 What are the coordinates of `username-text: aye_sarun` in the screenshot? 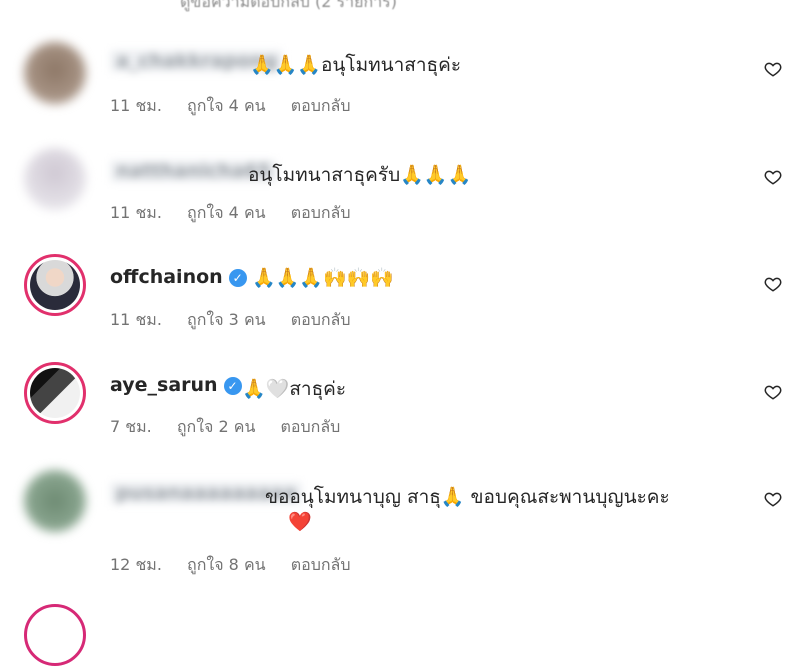 It's located at (164, 385).